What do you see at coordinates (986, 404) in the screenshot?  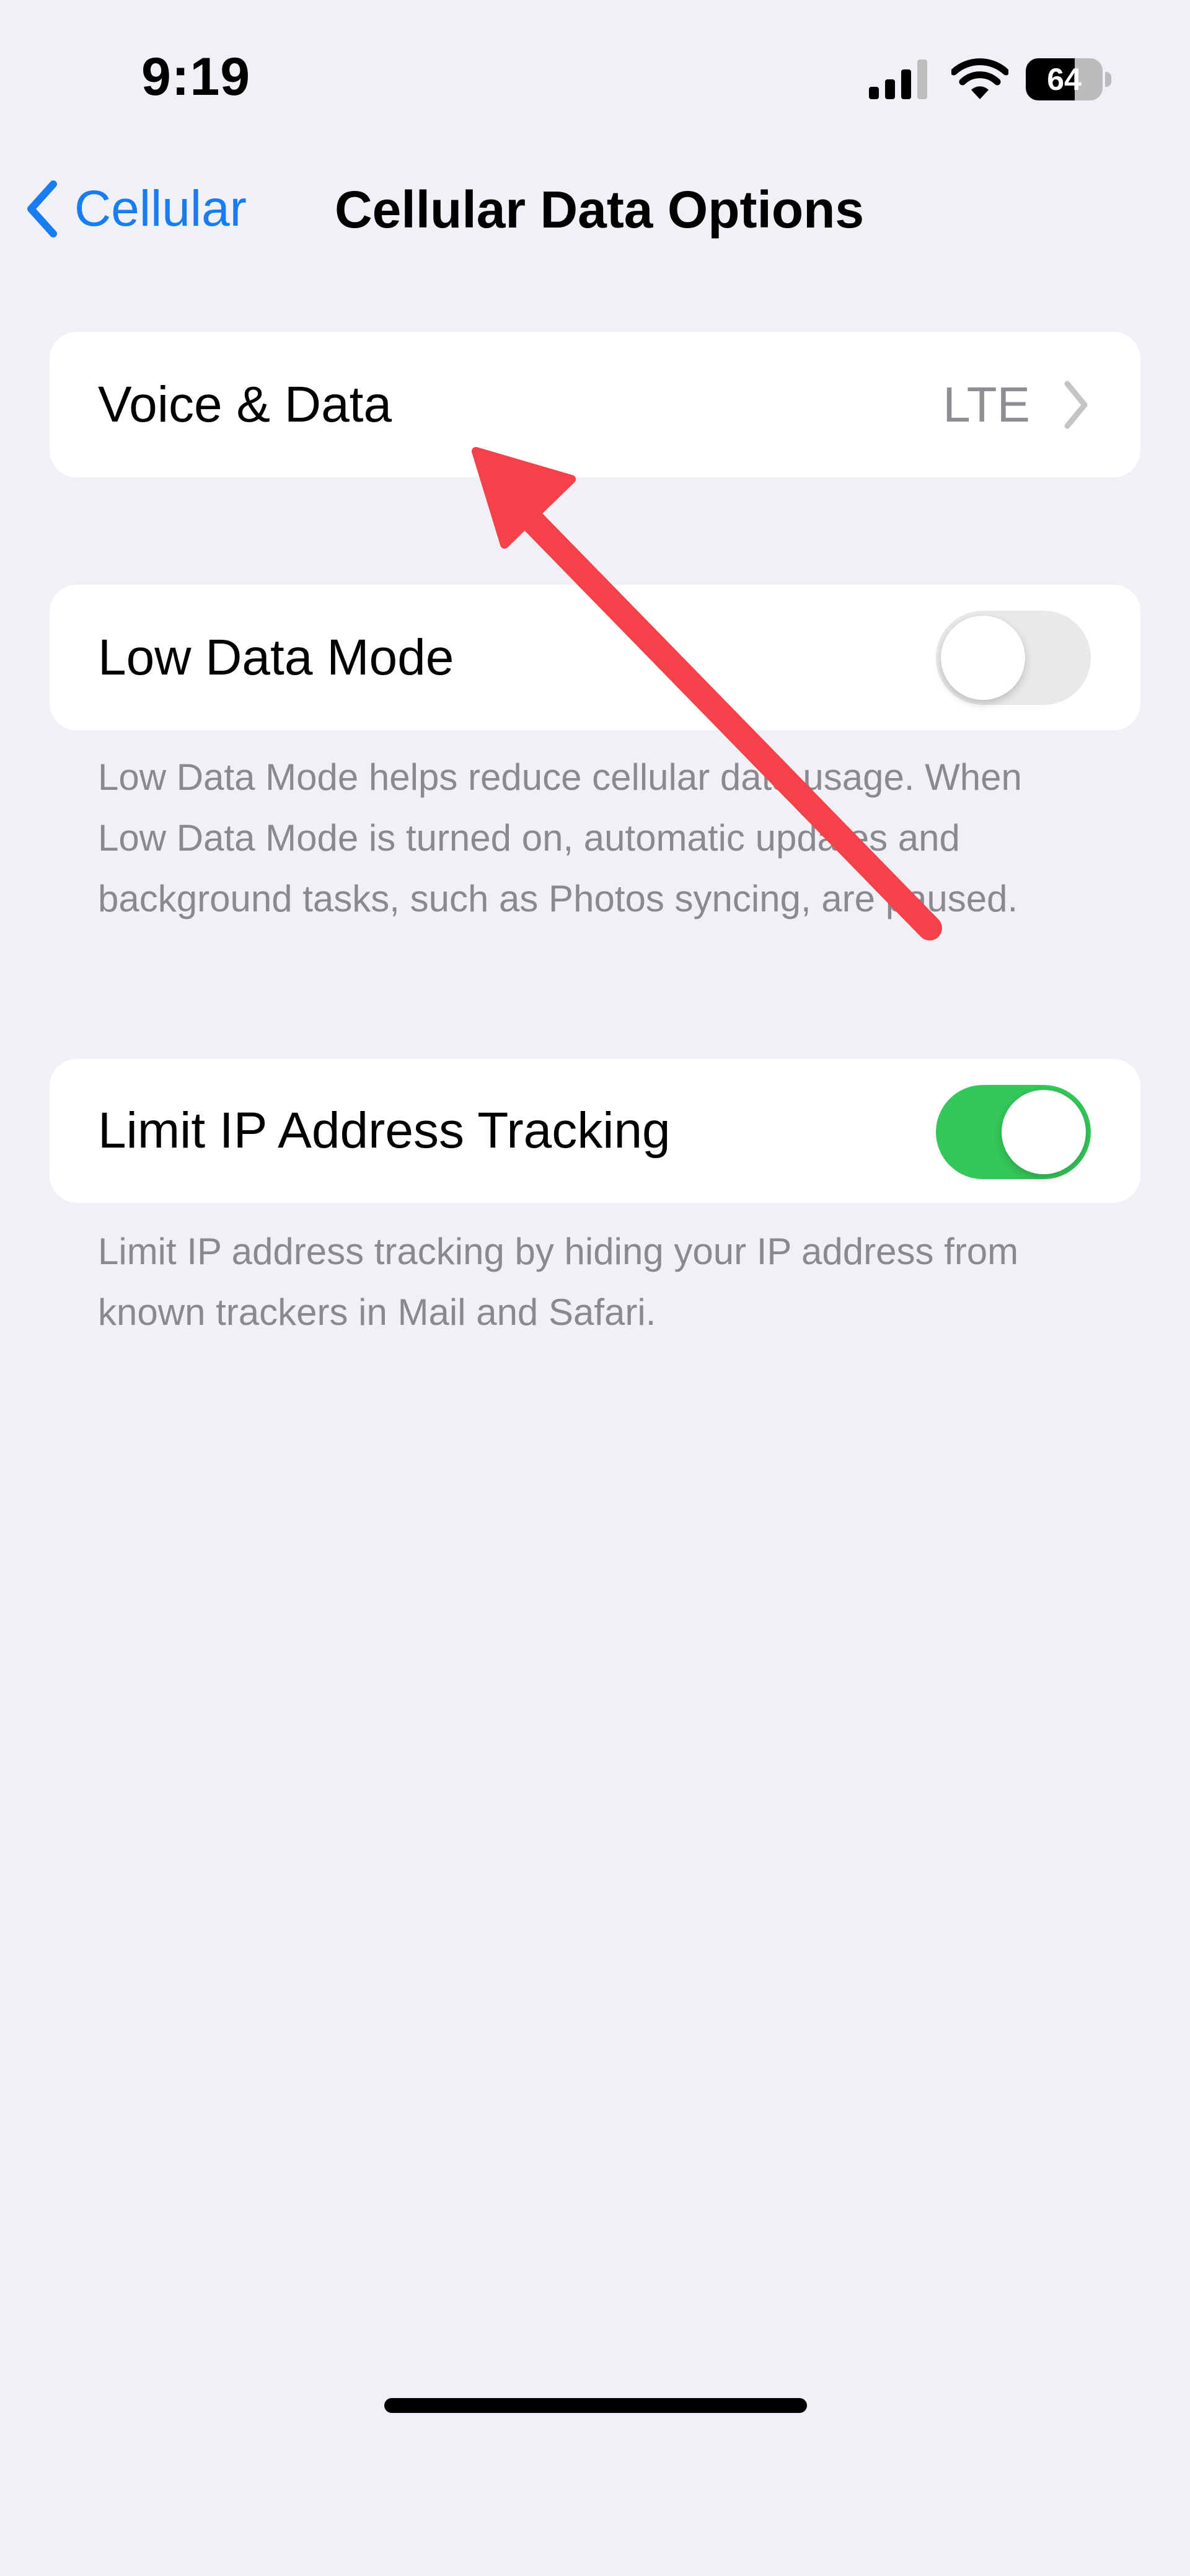 I see `voice-data-value: LTE` at bounding box center [986, 404].